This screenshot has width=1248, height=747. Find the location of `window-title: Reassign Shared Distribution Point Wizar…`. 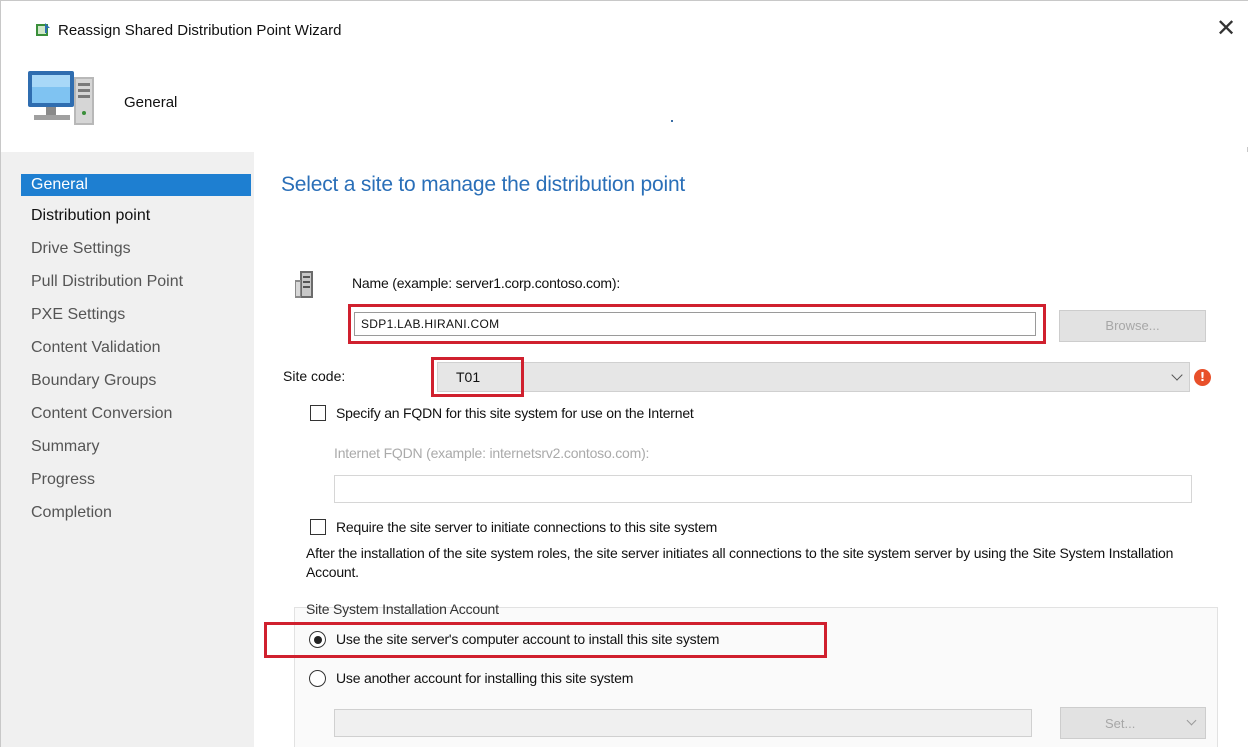

window-title: Reassign Shared Distribution Point Wizar… is located at coordinates (200, 30).